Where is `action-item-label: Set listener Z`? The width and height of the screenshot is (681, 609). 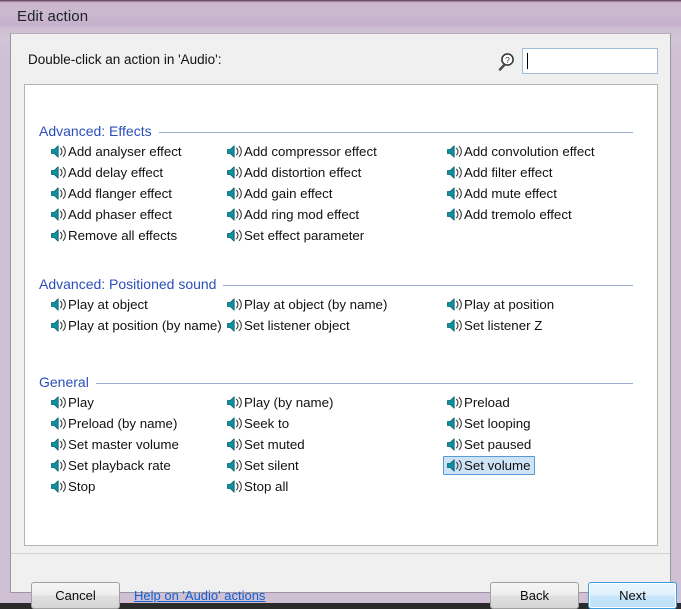 action-item-label: Set listener Z is located at coordinates (503, 325).